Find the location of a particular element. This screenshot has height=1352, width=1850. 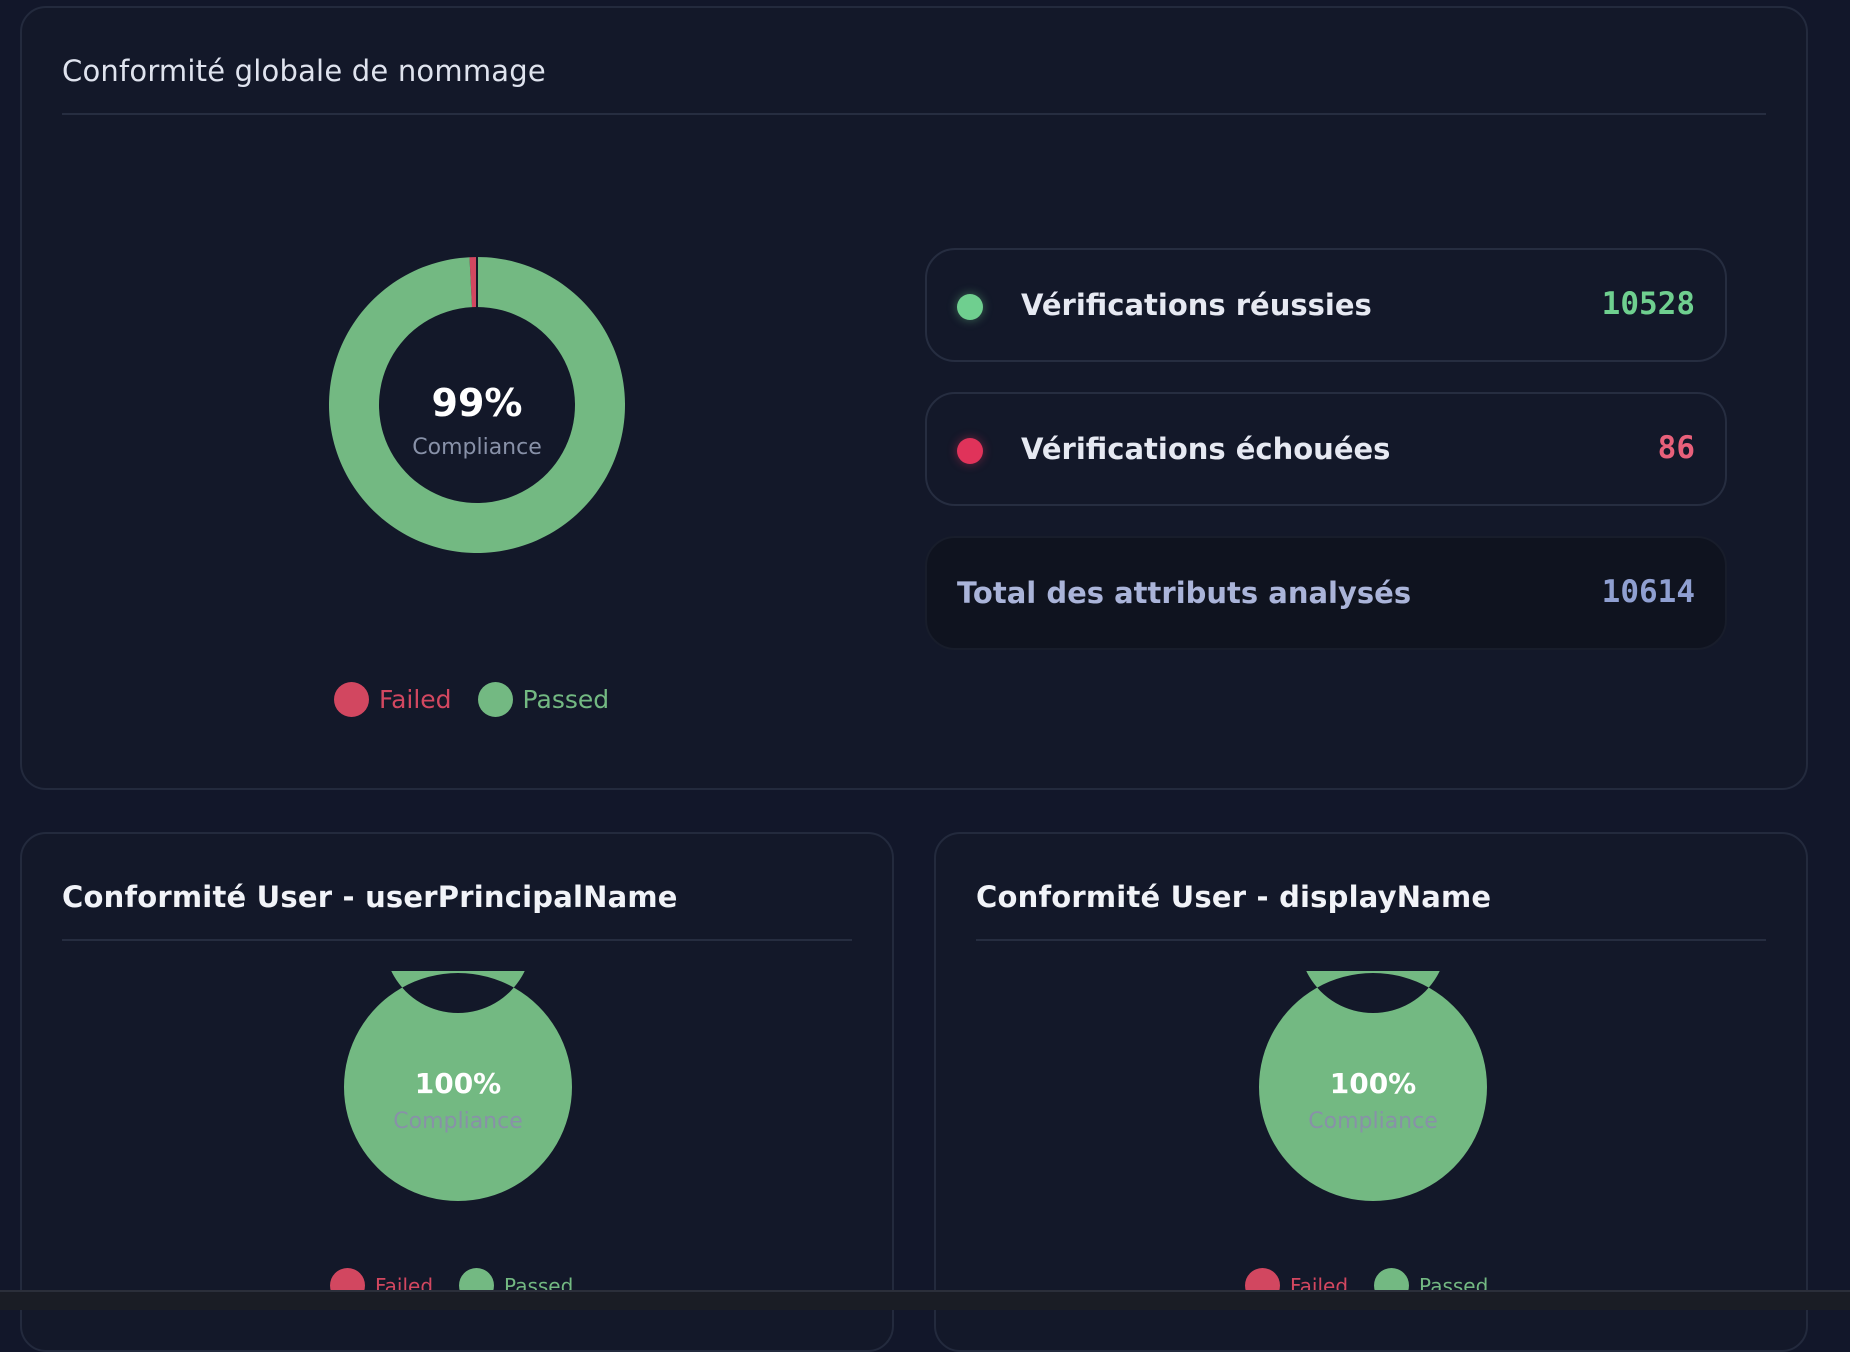

stat-passed-value: 10528 is located at coordinates (1648, 304).